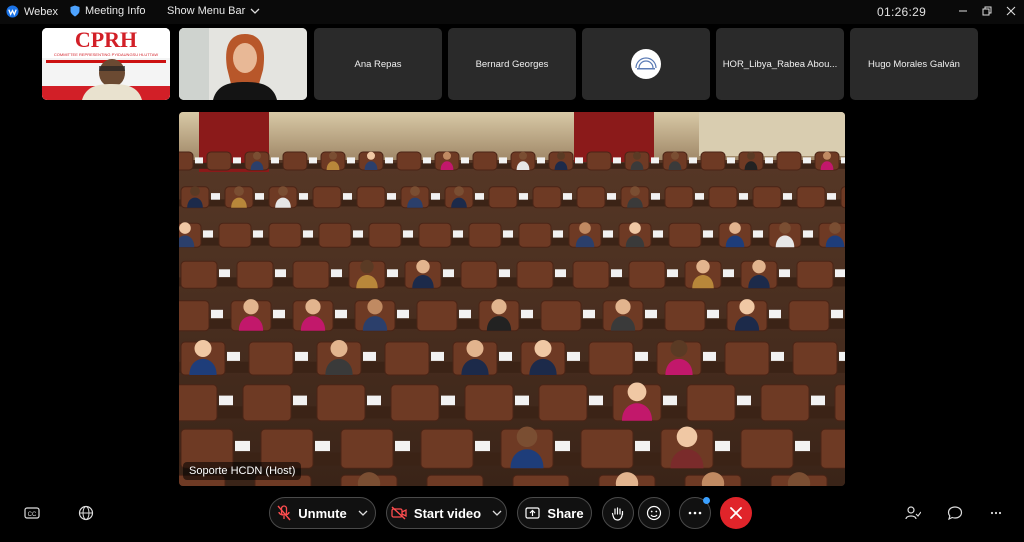 The height and width of the screenshot is (542, 1024). Describe the element at coordinates (706, 500) in the screenshot. I see `notification-dot` at that location.